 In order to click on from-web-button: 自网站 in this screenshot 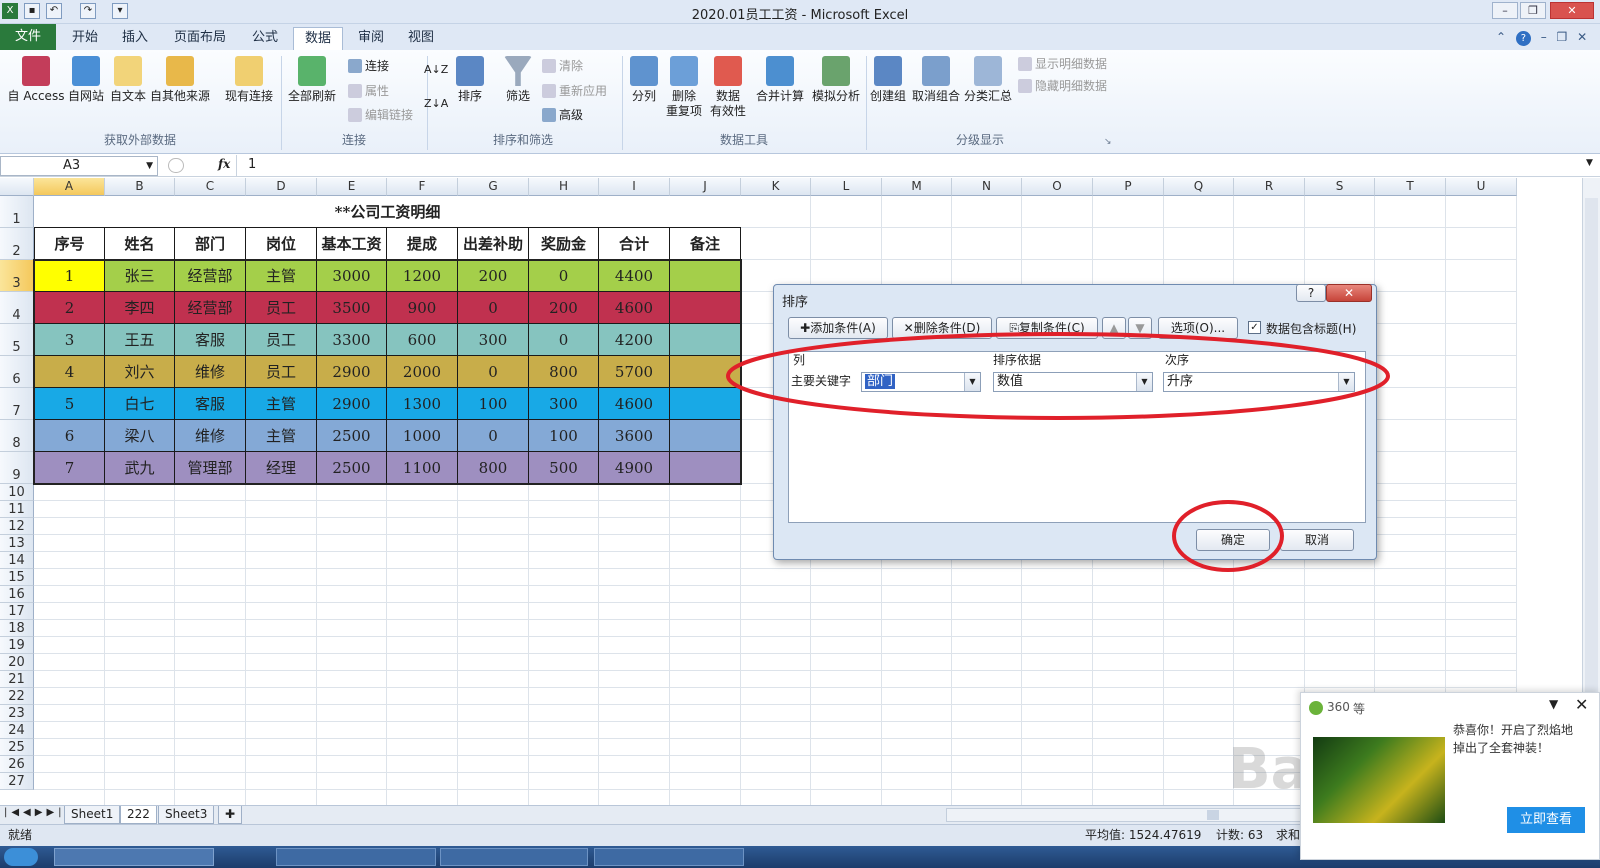, I will do `click(86, 80)`.